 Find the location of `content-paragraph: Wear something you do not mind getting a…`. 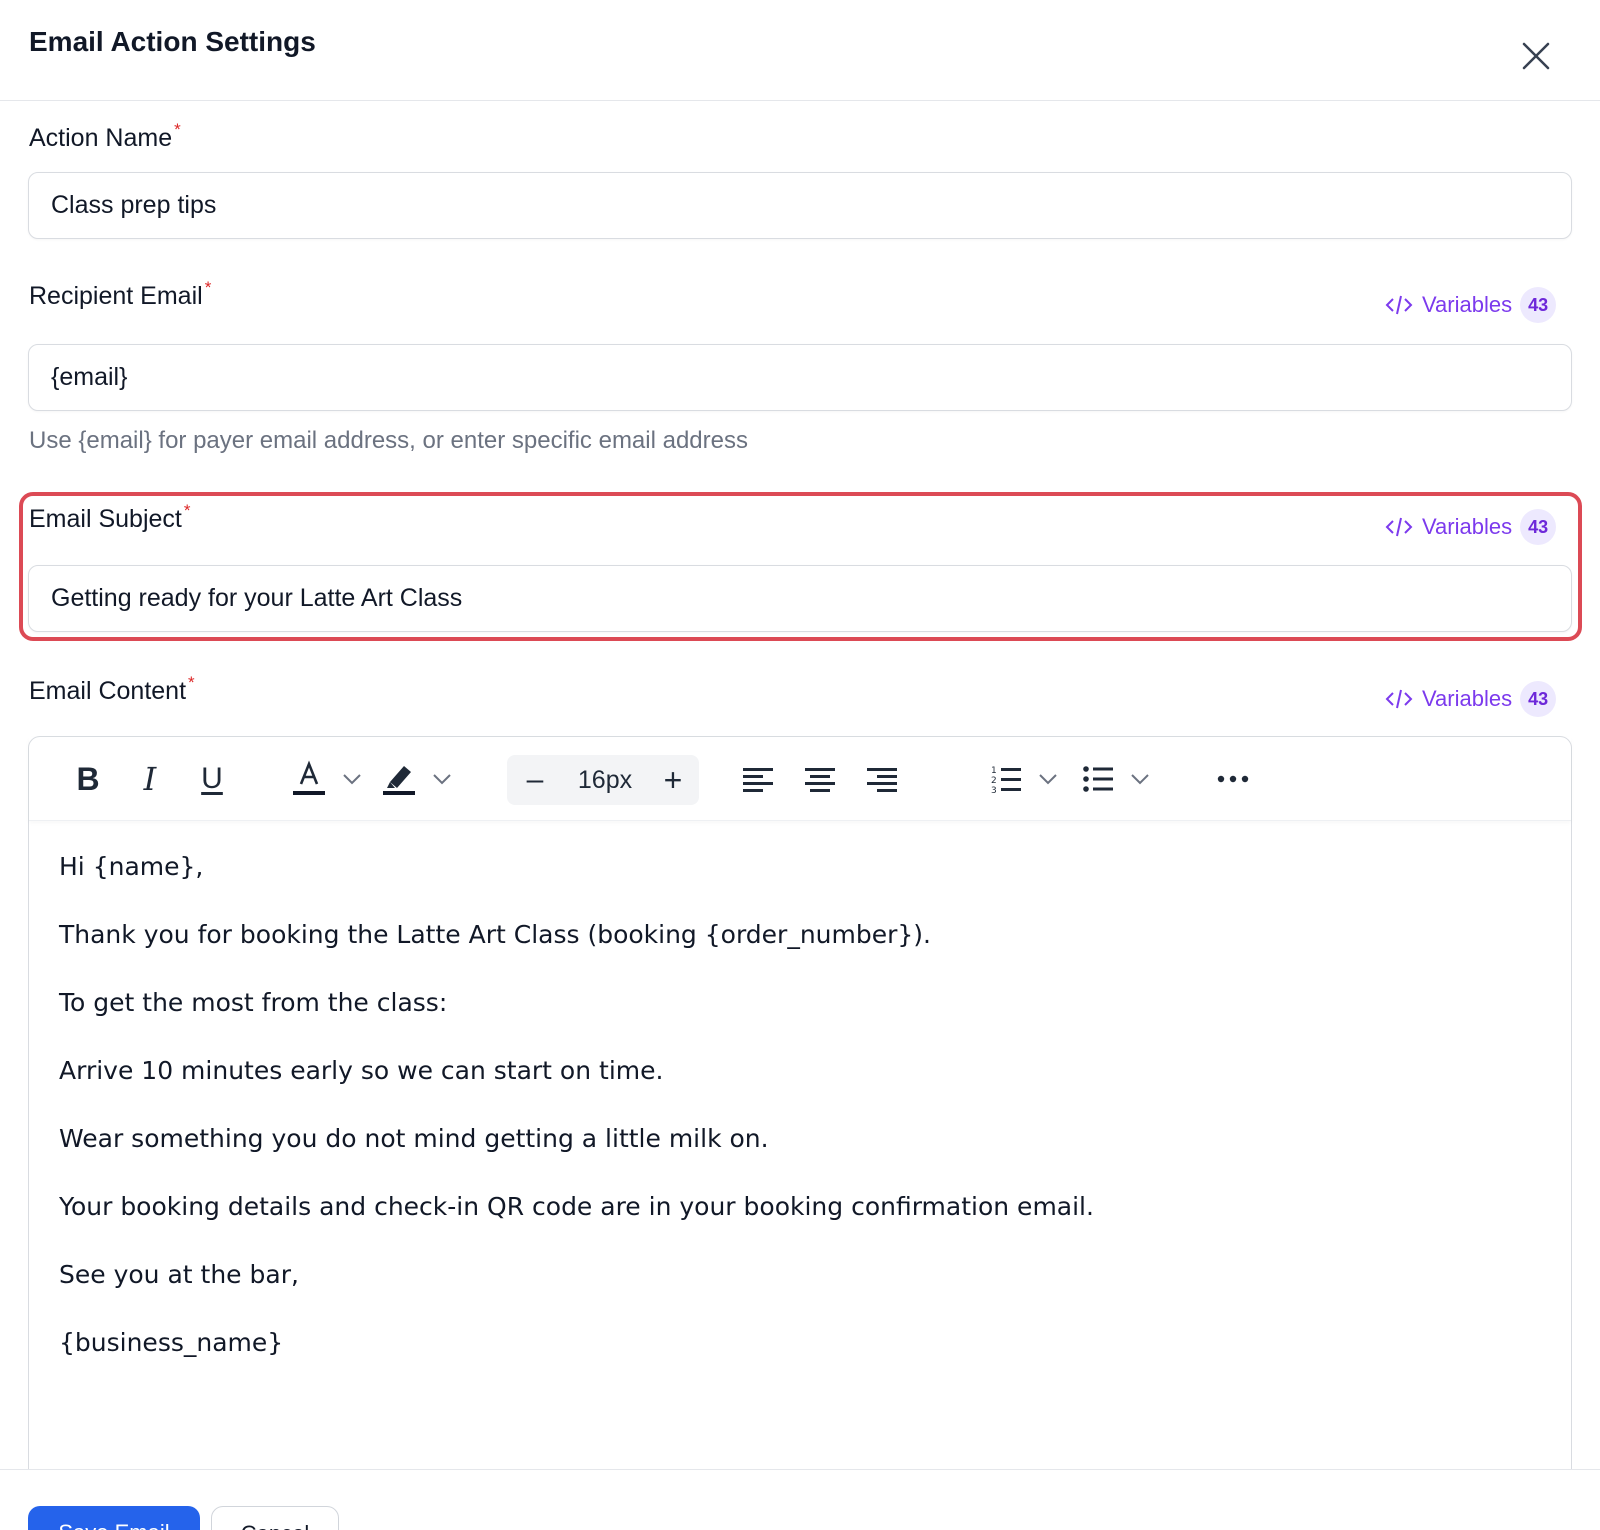

content-paragraph: Wear something you do not mind getting a… is located at coordinates (414, 1138).